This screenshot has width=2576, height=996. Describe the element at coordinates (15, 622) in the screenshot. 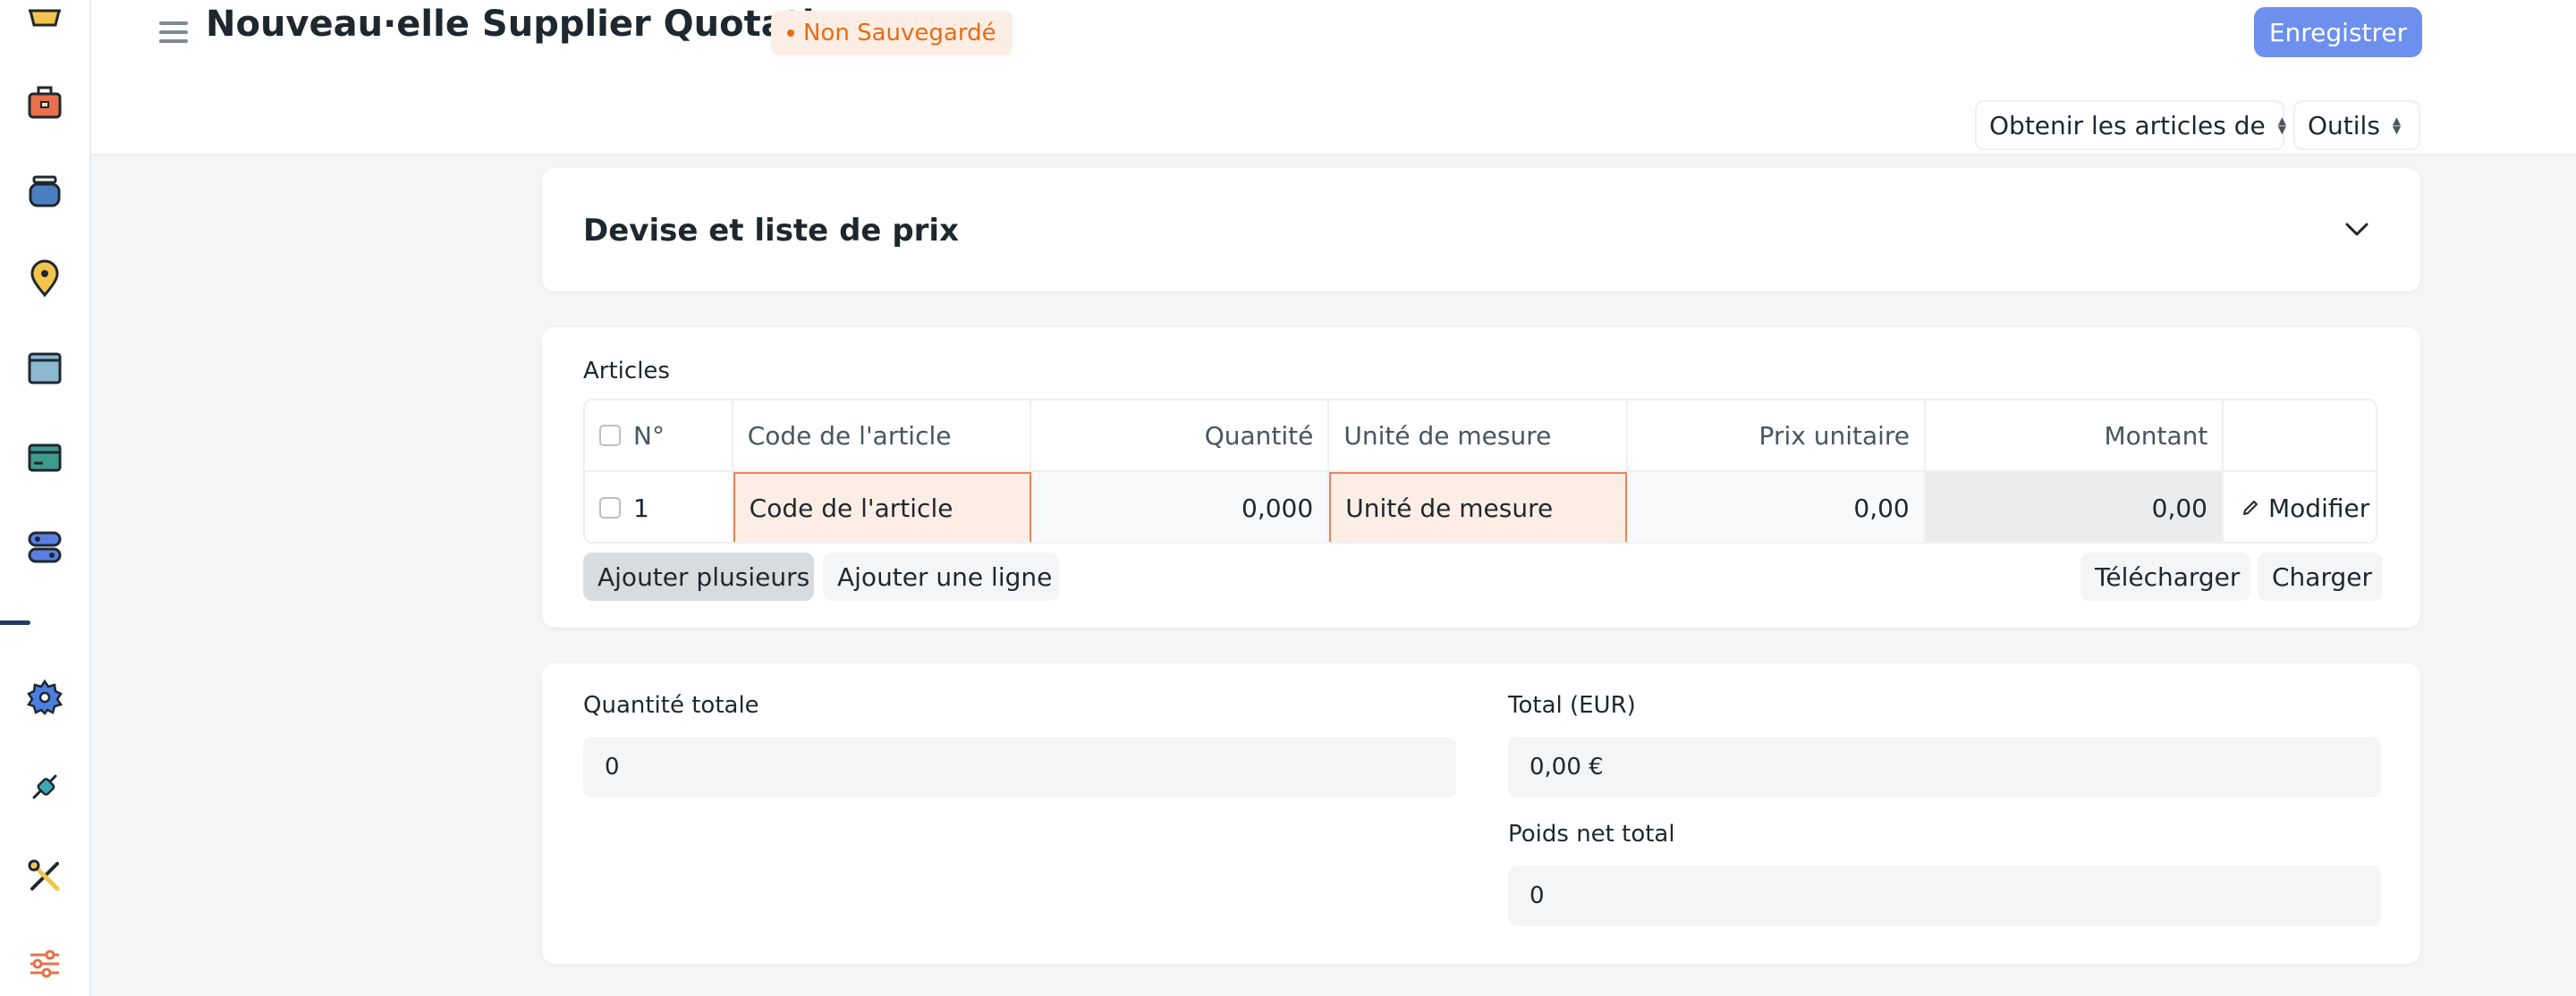

I see `sidebar-active-indicator` at that location.